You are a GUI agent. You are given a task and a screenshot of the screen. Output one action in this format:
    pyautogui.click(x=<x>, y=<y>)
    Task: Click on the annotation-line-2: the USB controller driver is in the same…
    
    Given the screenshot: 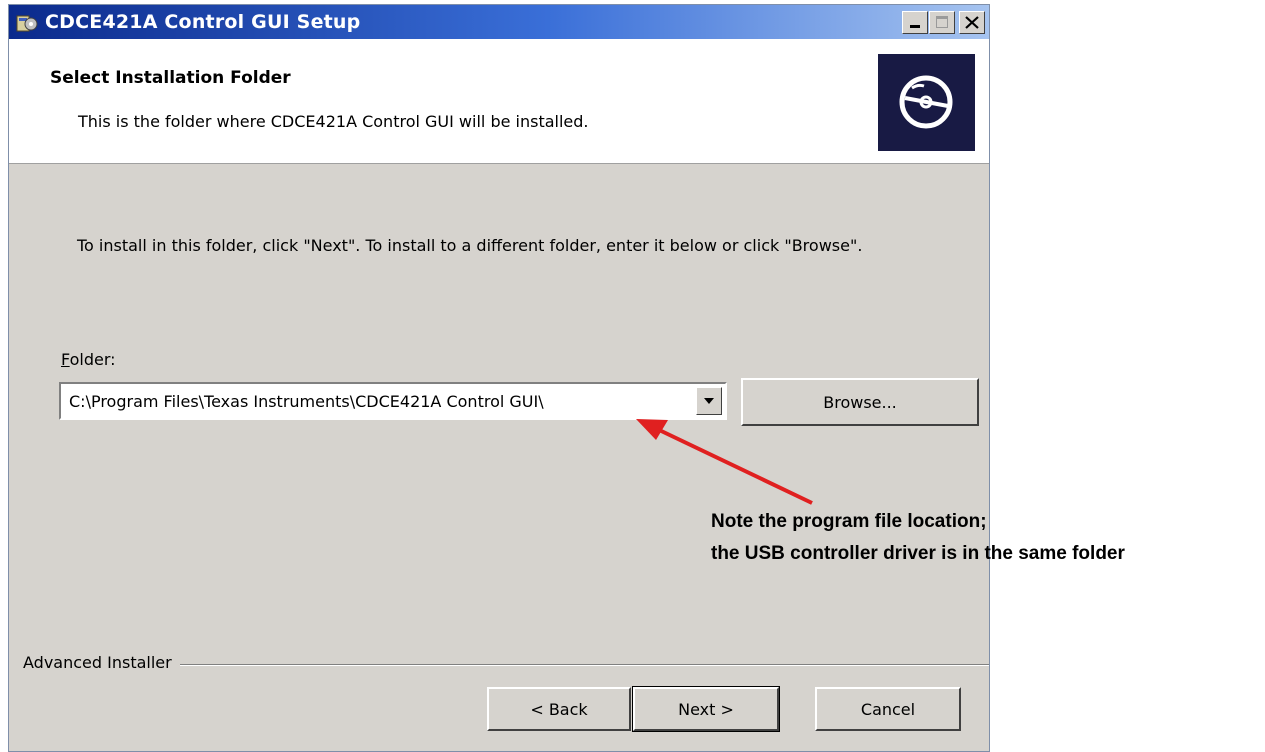 What is the action you would take?
    pyautogui.click(x=918, y=553)
    